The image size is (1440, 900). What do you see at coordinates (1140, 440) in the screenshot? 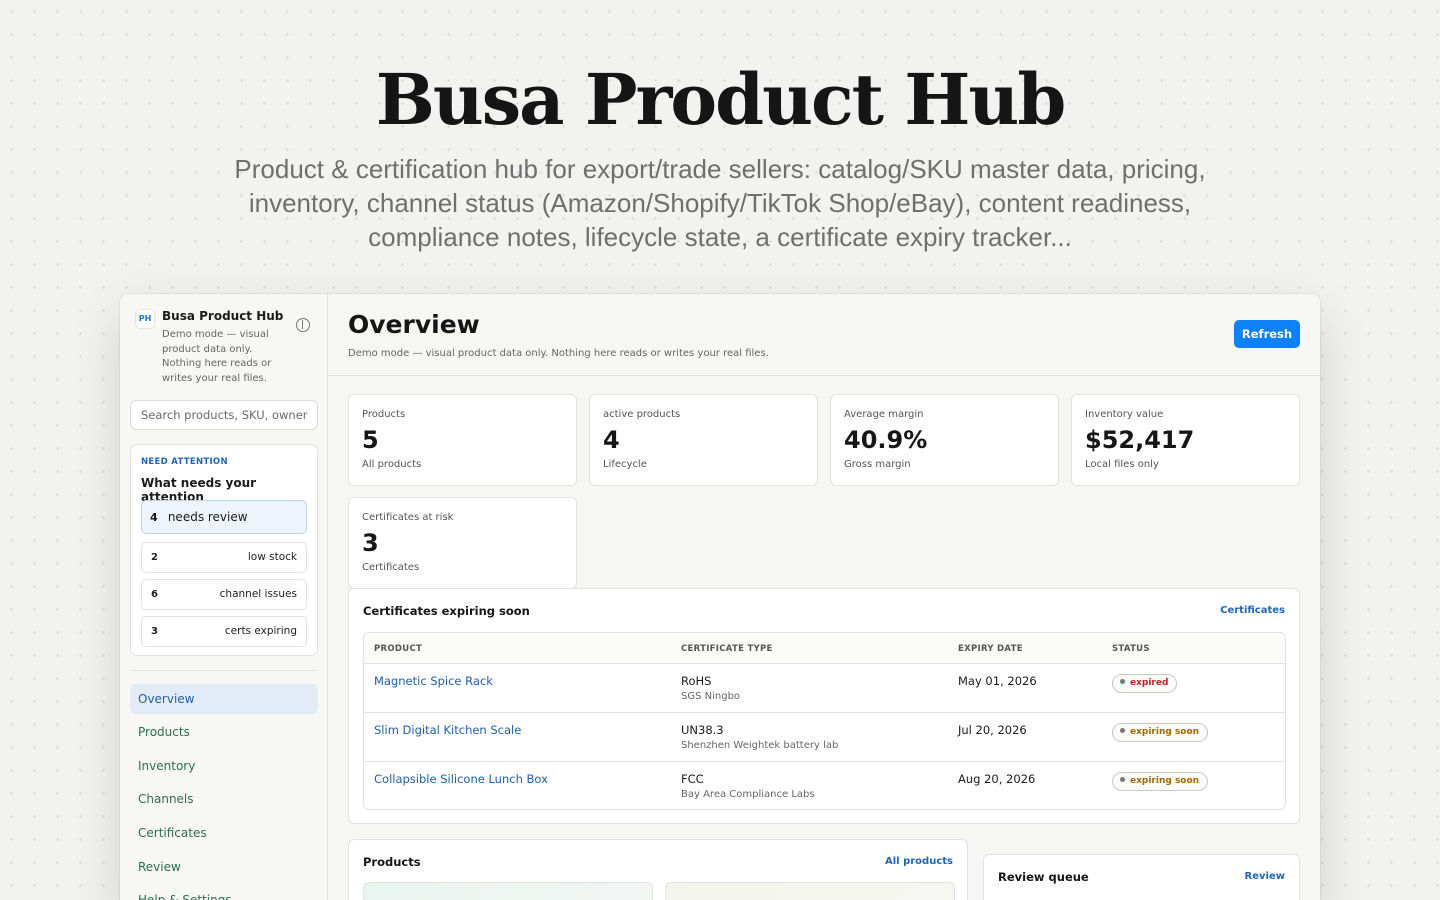
I see `stat-value: $52,417` at bounding box center [1140, 440].